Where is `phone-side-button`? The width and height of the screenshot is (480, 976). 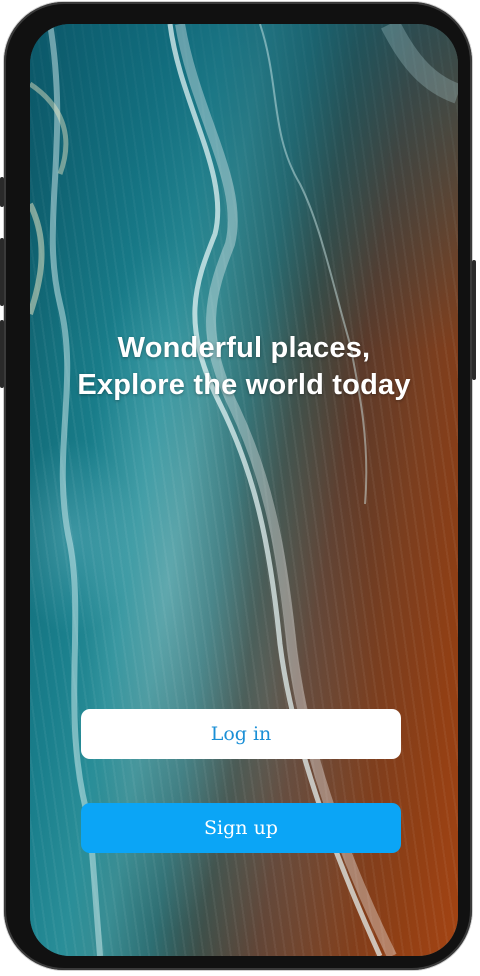
phone-side-button is located at coordinates (2, 192).